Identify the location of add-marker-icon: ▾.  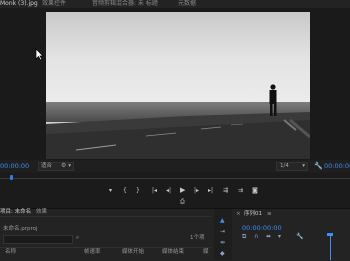
(279, 236).